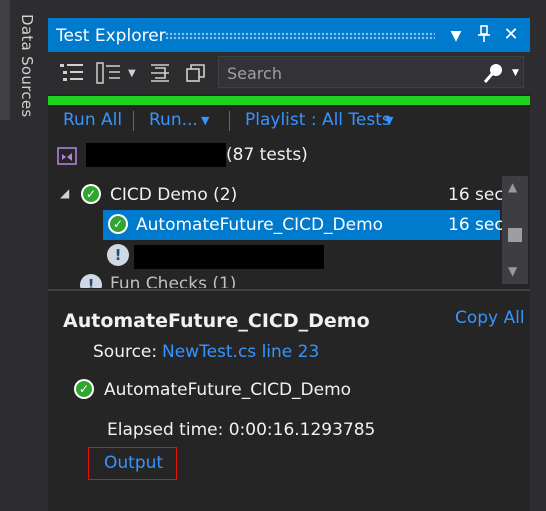 The width and height of the screenshot is (546, 511). I want to click on hierarchy-icon, so click(109, 75).